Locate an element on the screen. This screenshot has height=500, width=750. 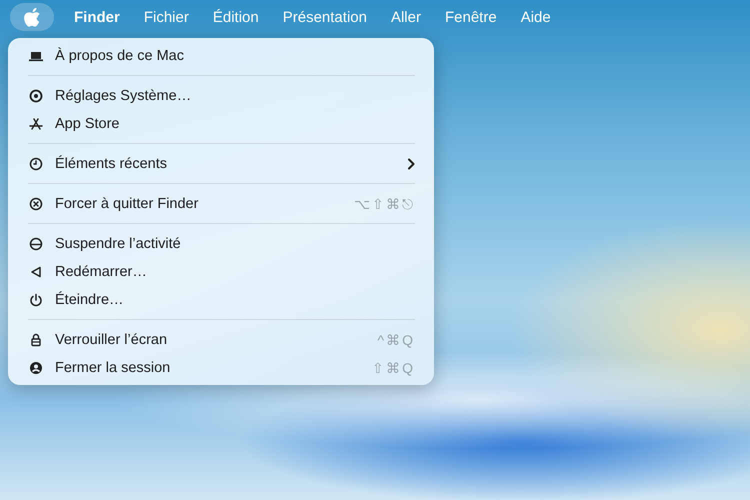
menu-item-label: Fermer la session is located at coordinates (113, 368).